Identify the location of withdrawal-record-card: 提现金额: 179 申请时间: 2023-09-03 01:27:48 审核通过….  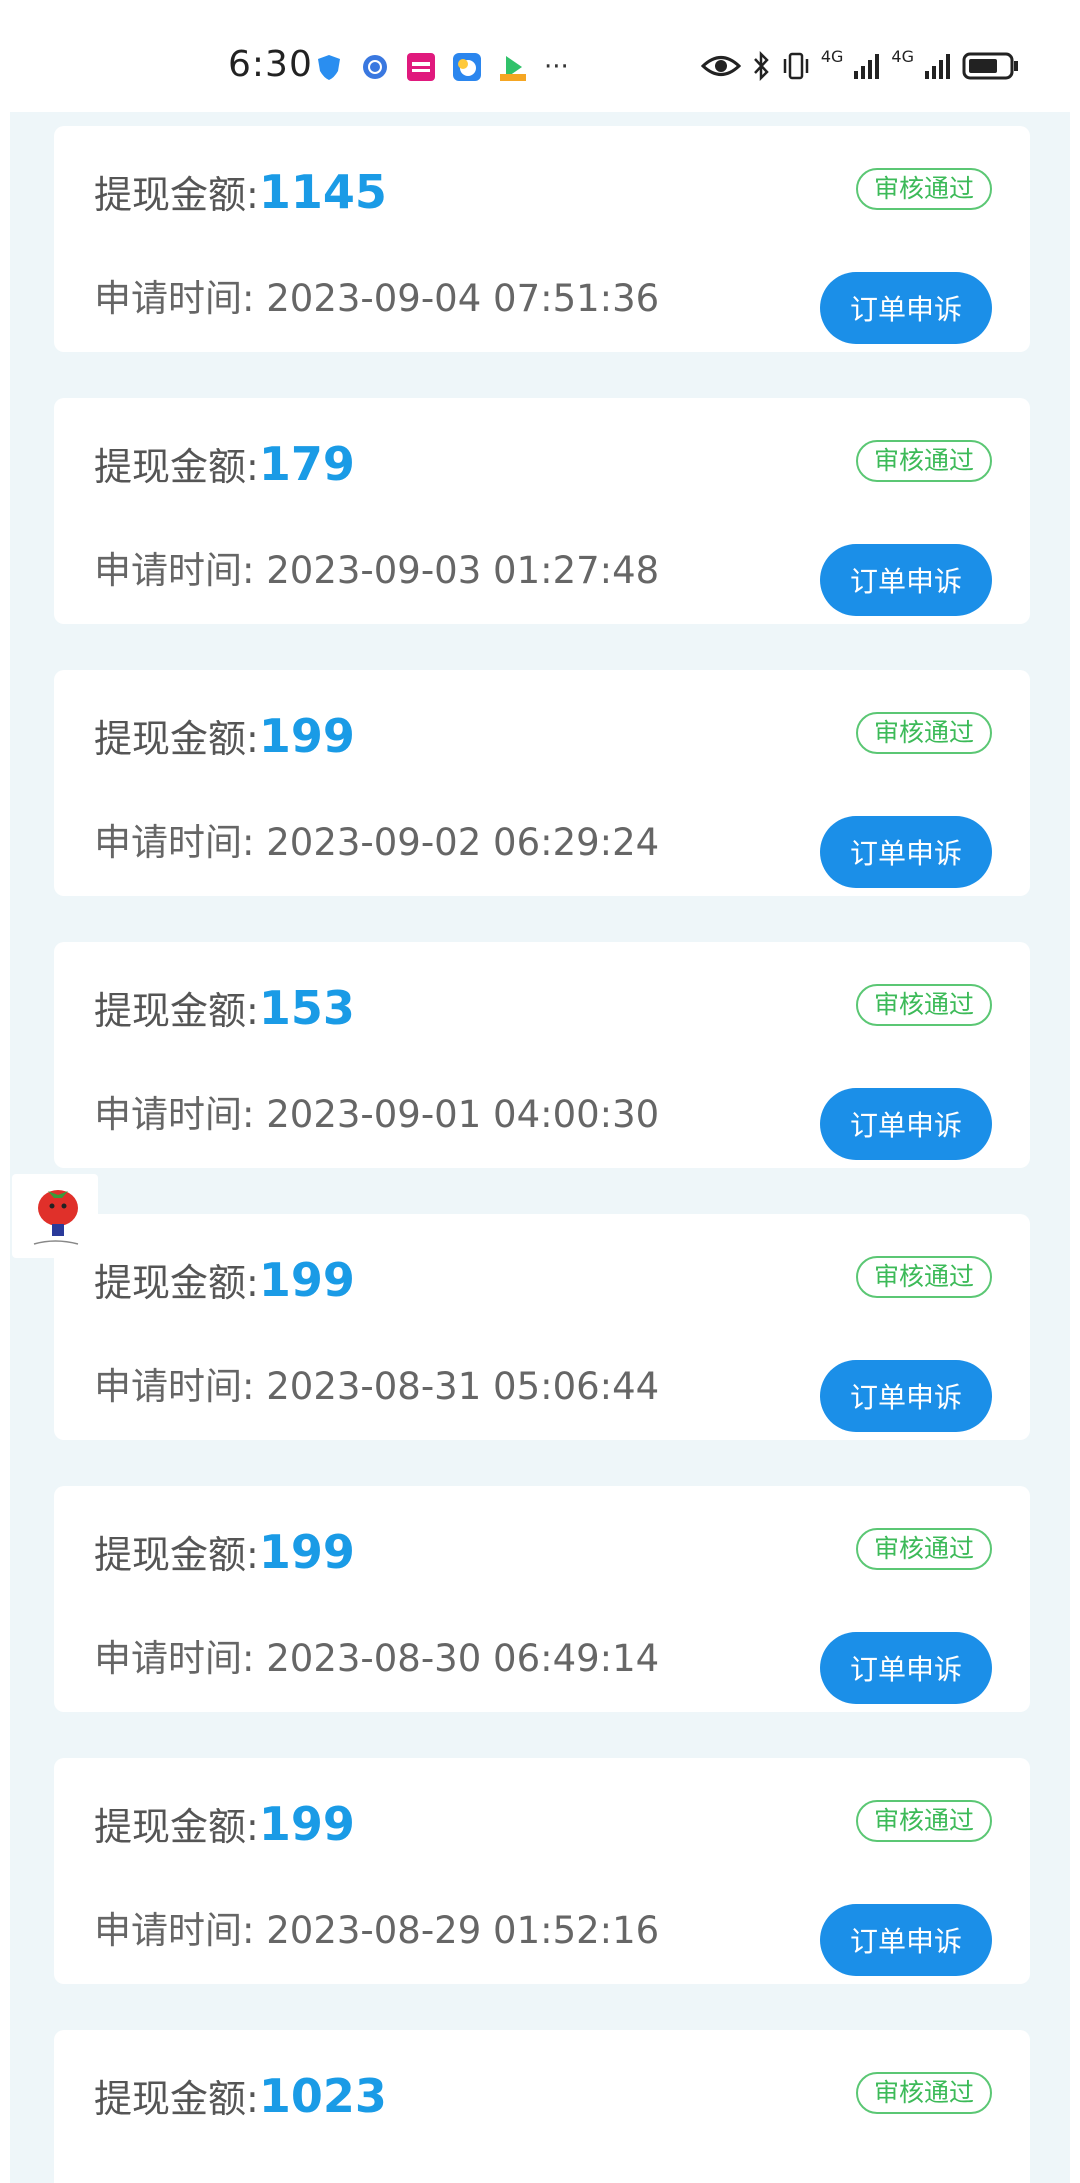
(542, 511).